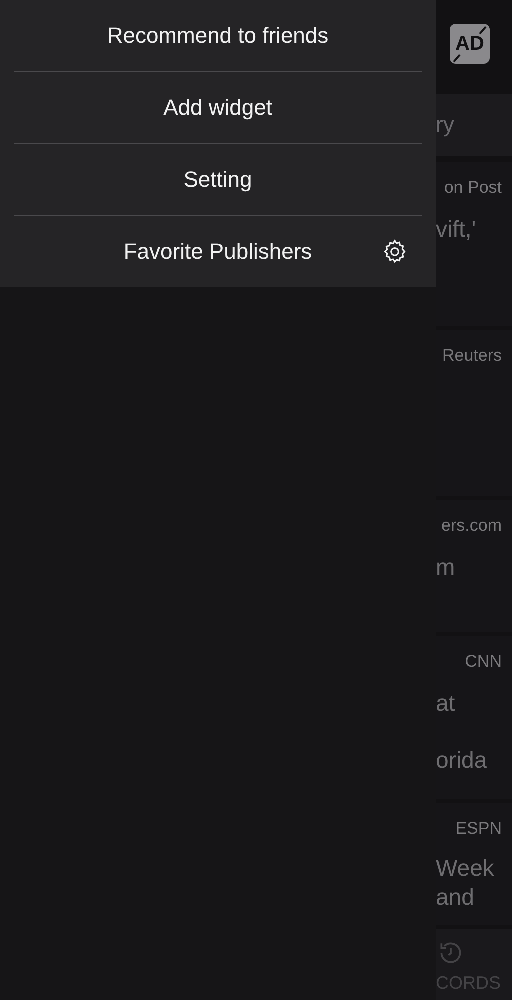  Describe the element at coordinates (474, 413) in the screenshot. I see `news-card: Reuters` at that location.